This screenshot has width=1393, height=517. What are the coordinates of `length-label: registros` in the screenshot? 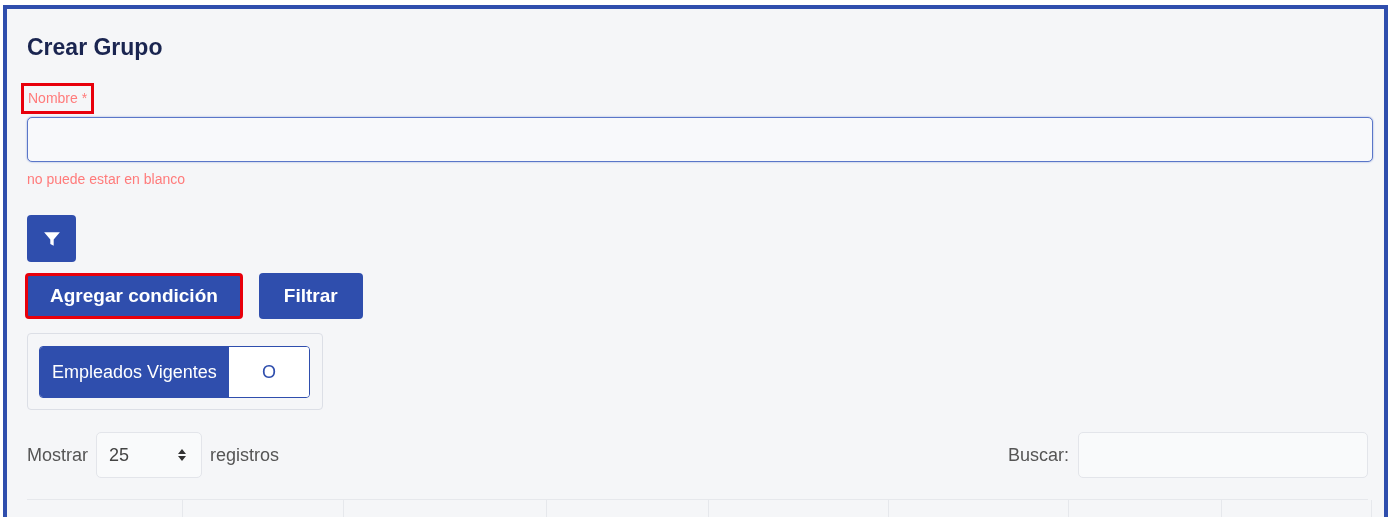 It's located at (245, 455).